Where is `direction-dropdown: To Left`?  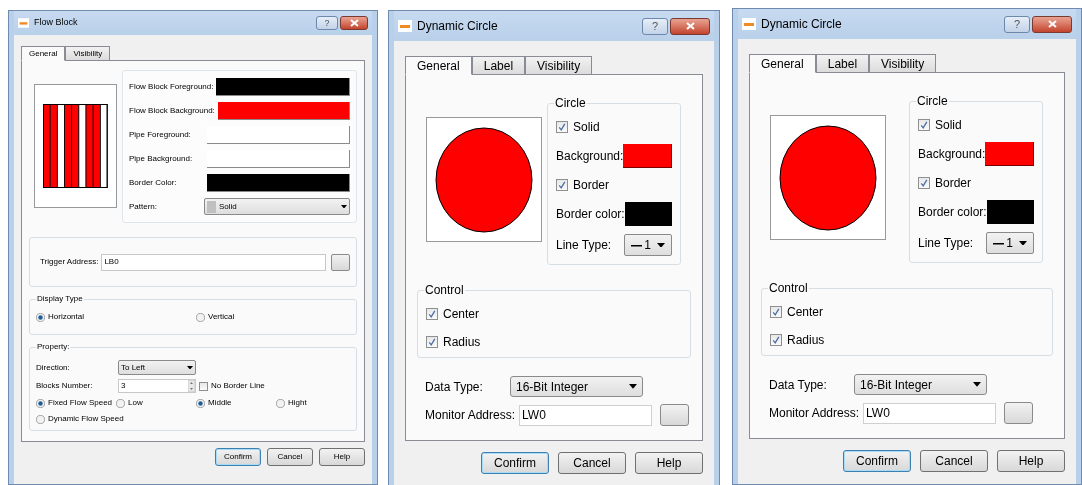
direction-dropdown: To Left is located at coordinates (157, 367).